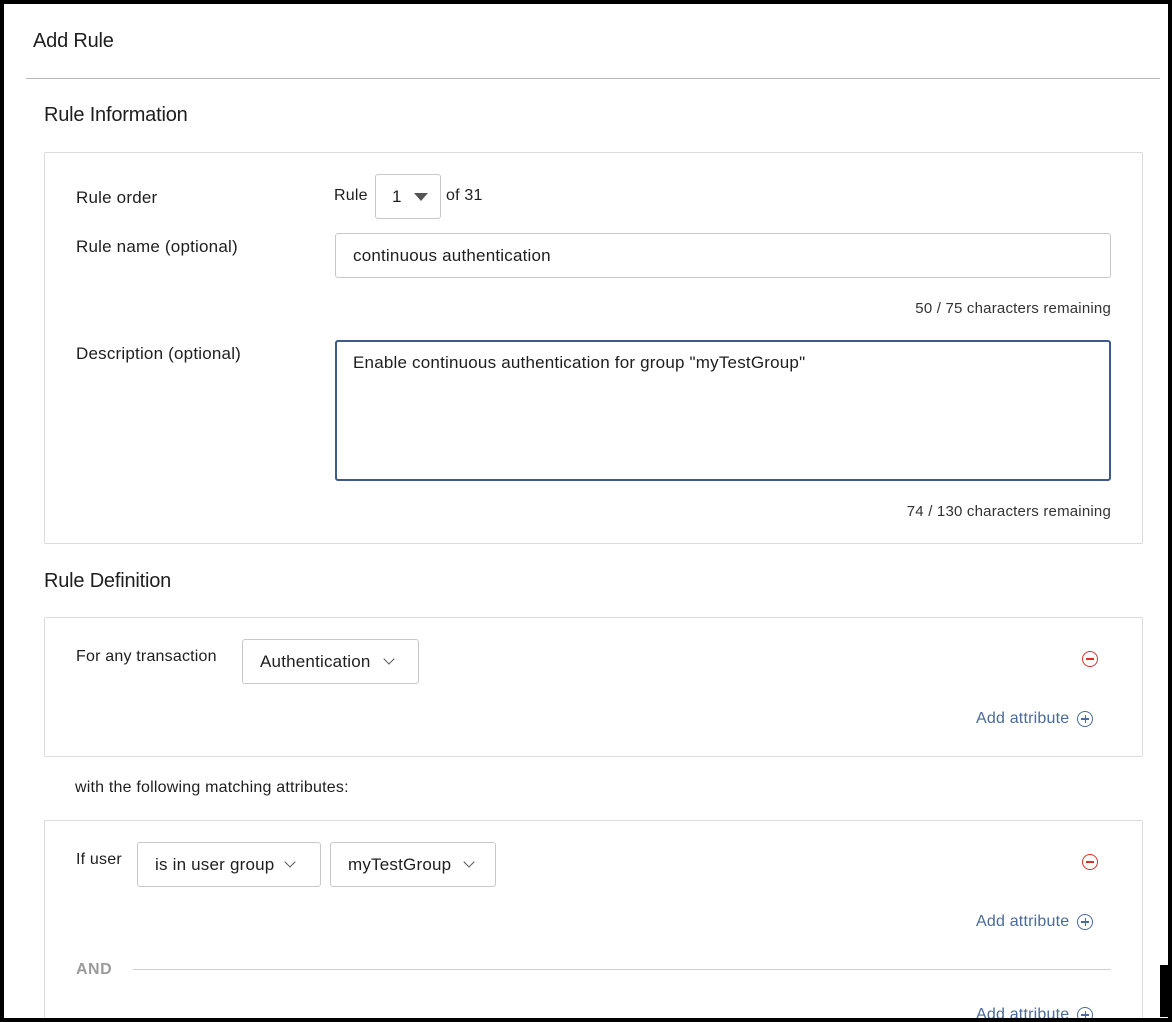 The height and width of the screenshot is (1022, 1172). Describe the element at coordinates (99, 859) in the screenshot. I see `condition-label: If user` at that location.